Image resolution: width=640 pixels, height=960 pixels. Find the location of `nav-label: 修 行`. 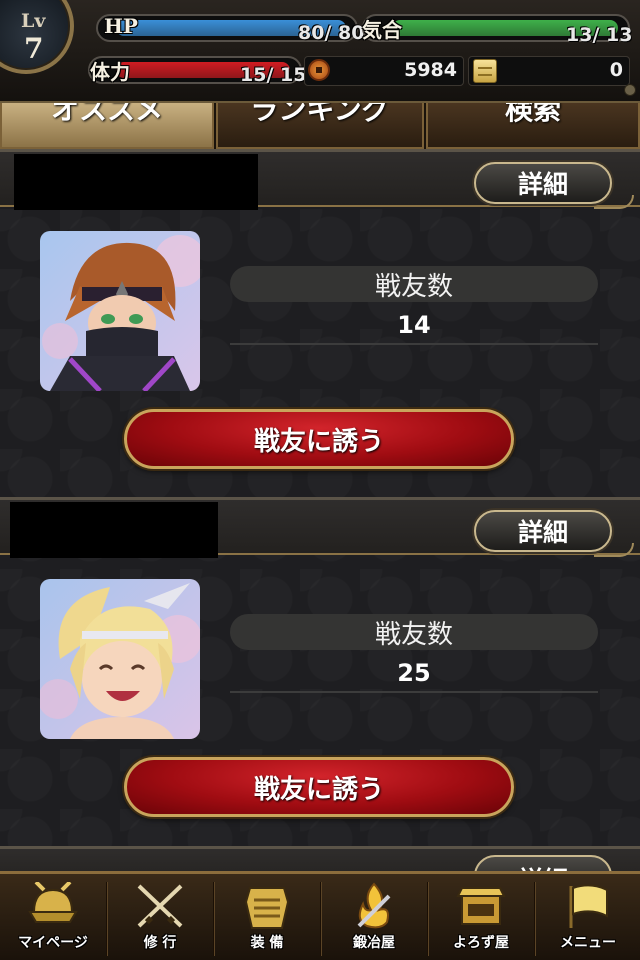

nav-label: 修 行 is located at coordinates (160, 943).